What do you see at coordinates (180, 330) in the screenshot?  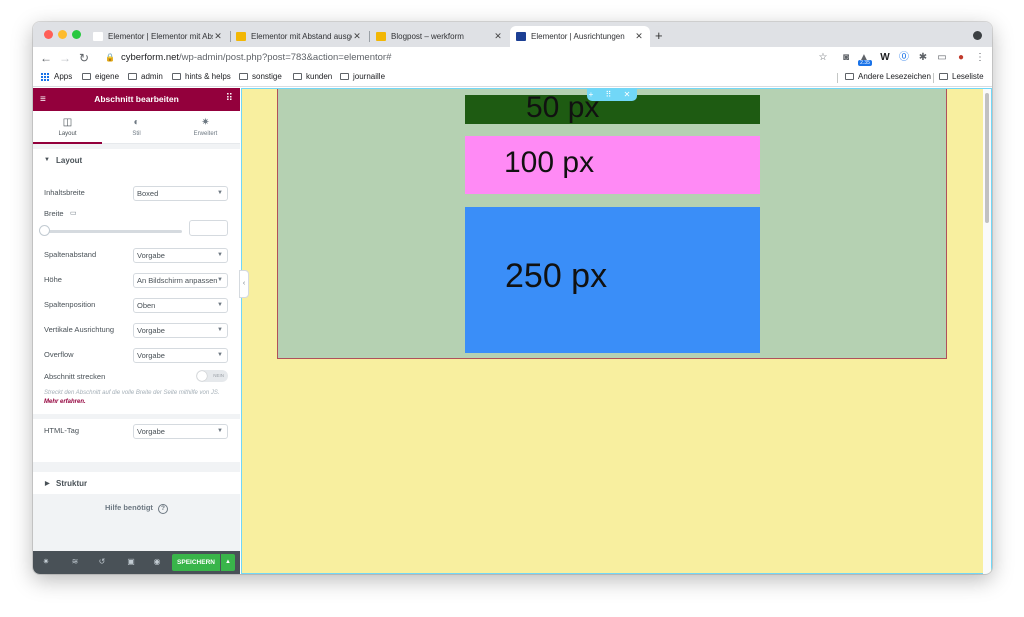 I see `vertikale-ausrichtung-select: Vorgabe ▼` at bounding box center [180, 330].